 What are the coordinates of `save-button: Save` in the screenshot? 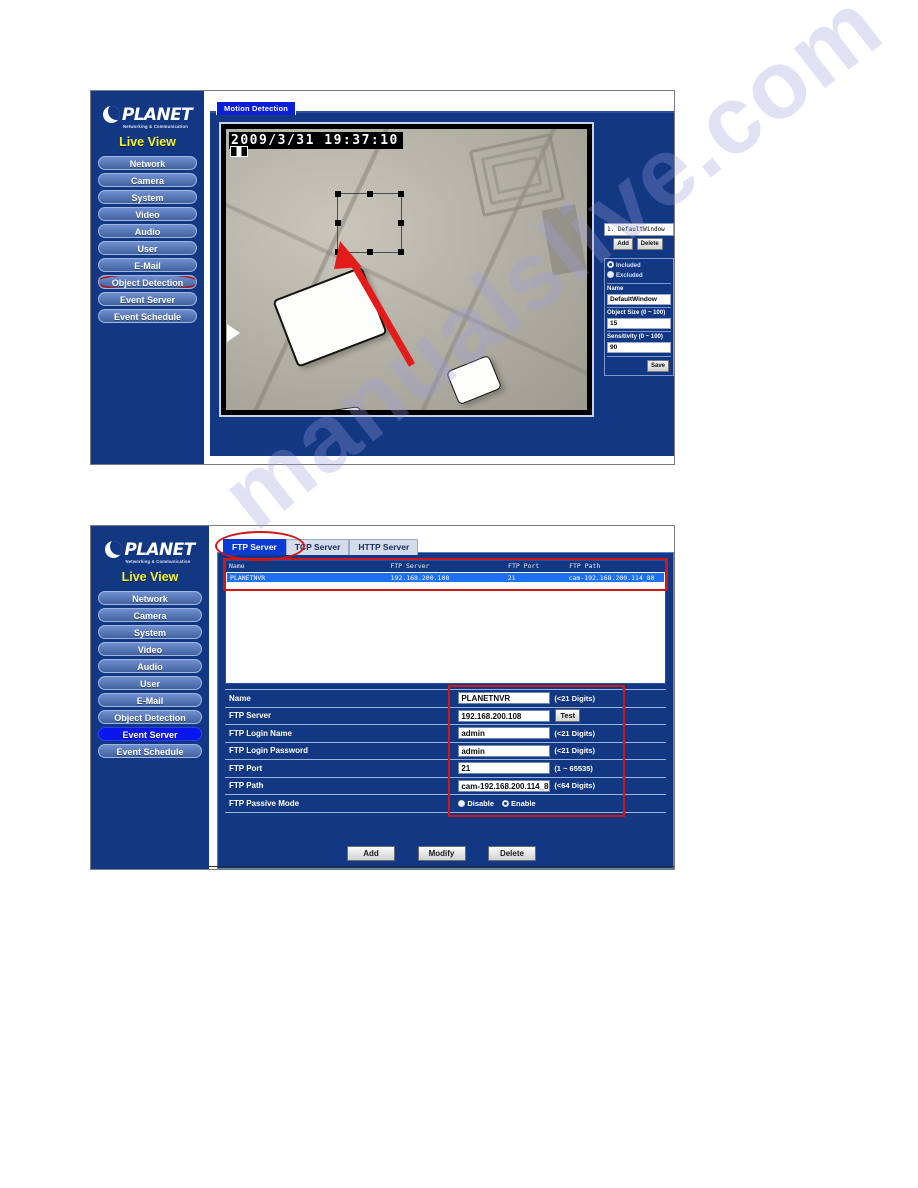 It's located at (657, 366).